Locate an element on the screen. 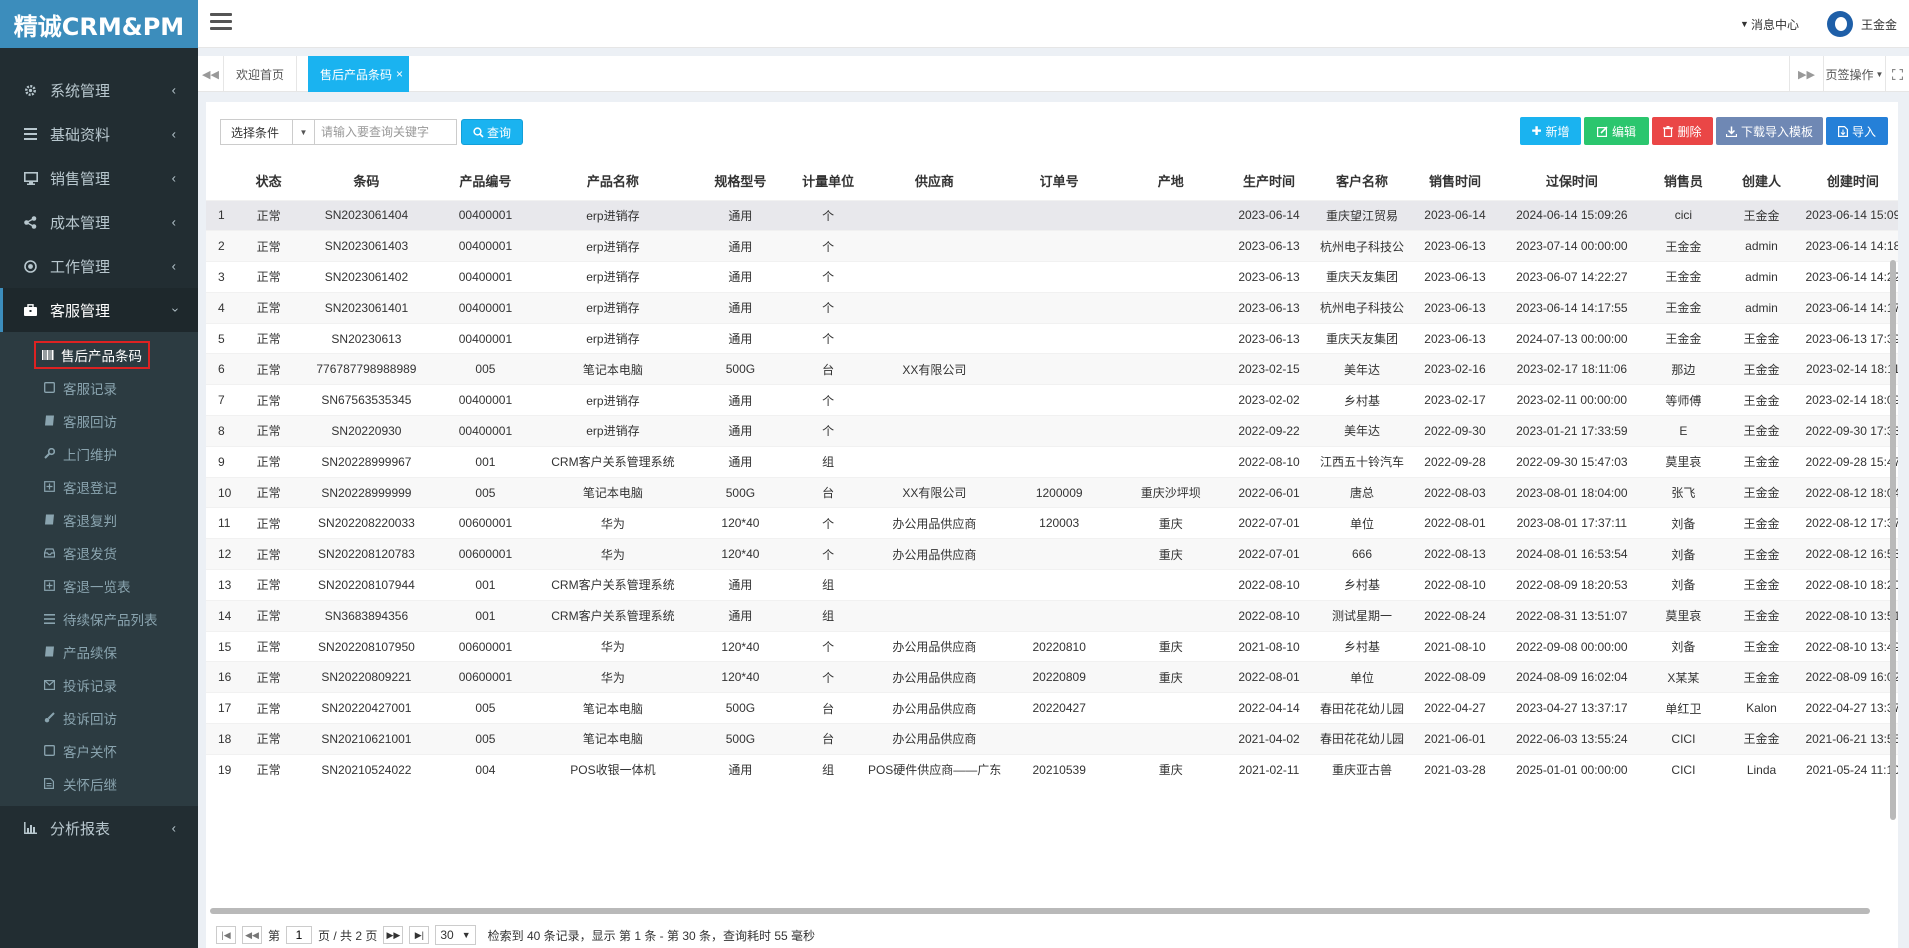  column-header: 客户名称 is located at coordinates (1362, 181).